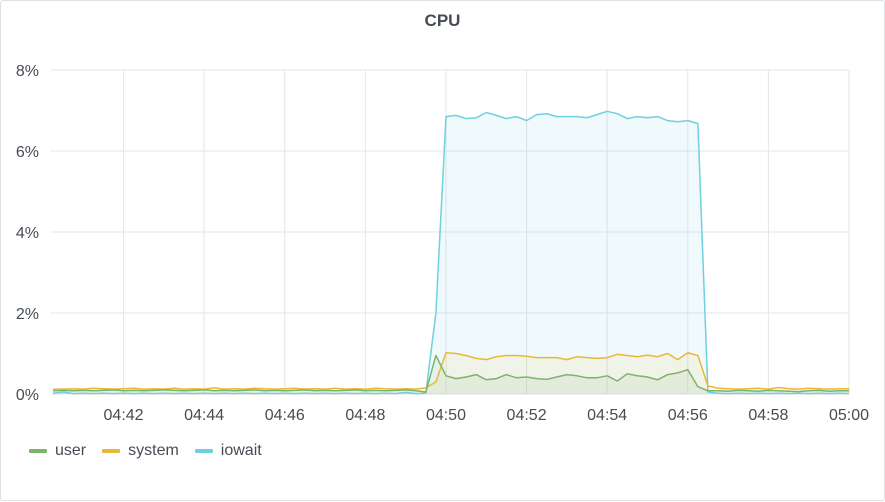 This screenshot has width=885, height=502. What do you see at coordinates (27, 395) in the screenshot?
I see `y-tick-label: 0%` at bounding box center [27, 395].